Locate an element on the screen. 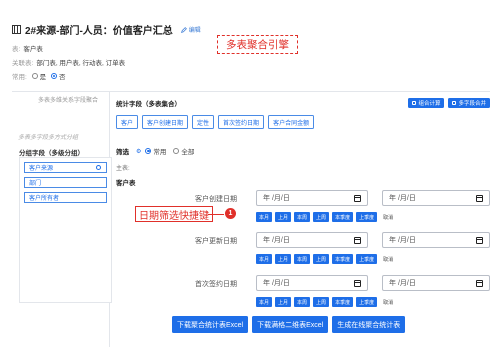  date-start-updated: 年 /月/日 is located at coordinates (312, 240).